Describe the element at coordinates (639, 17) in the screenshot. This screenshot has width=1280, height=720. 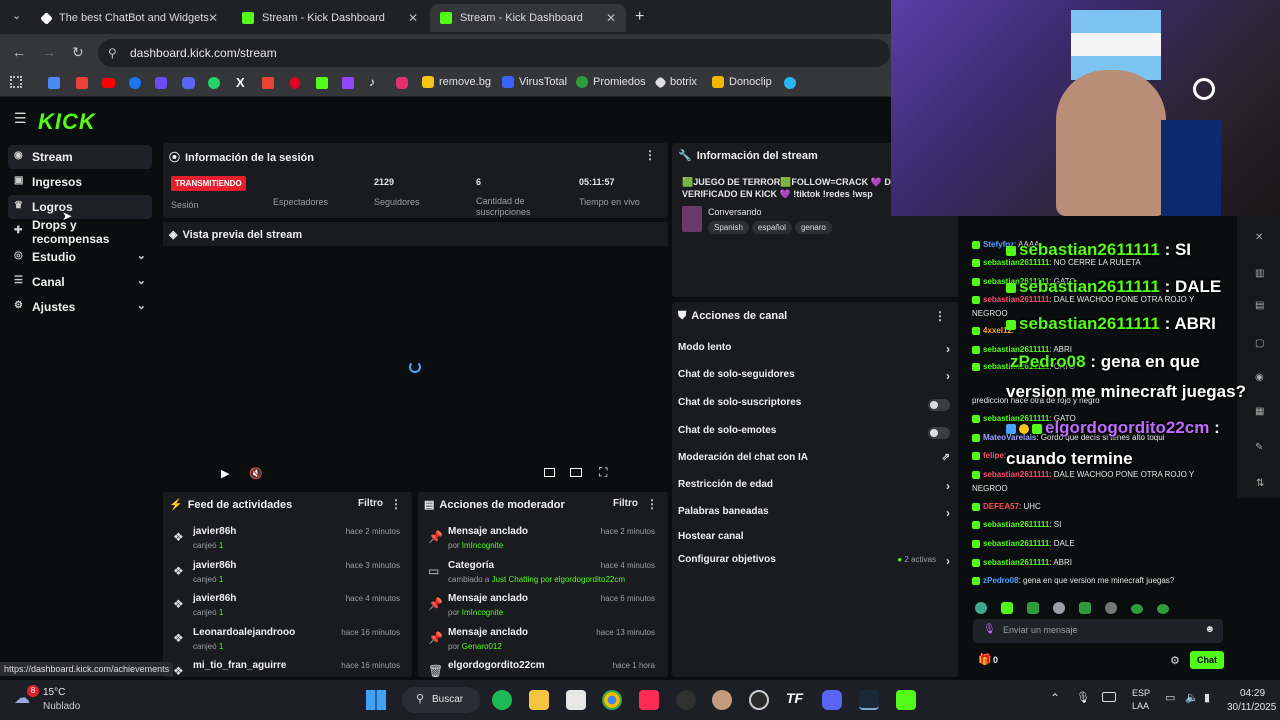
I see `new-tab-plus-icon: +` at that location.